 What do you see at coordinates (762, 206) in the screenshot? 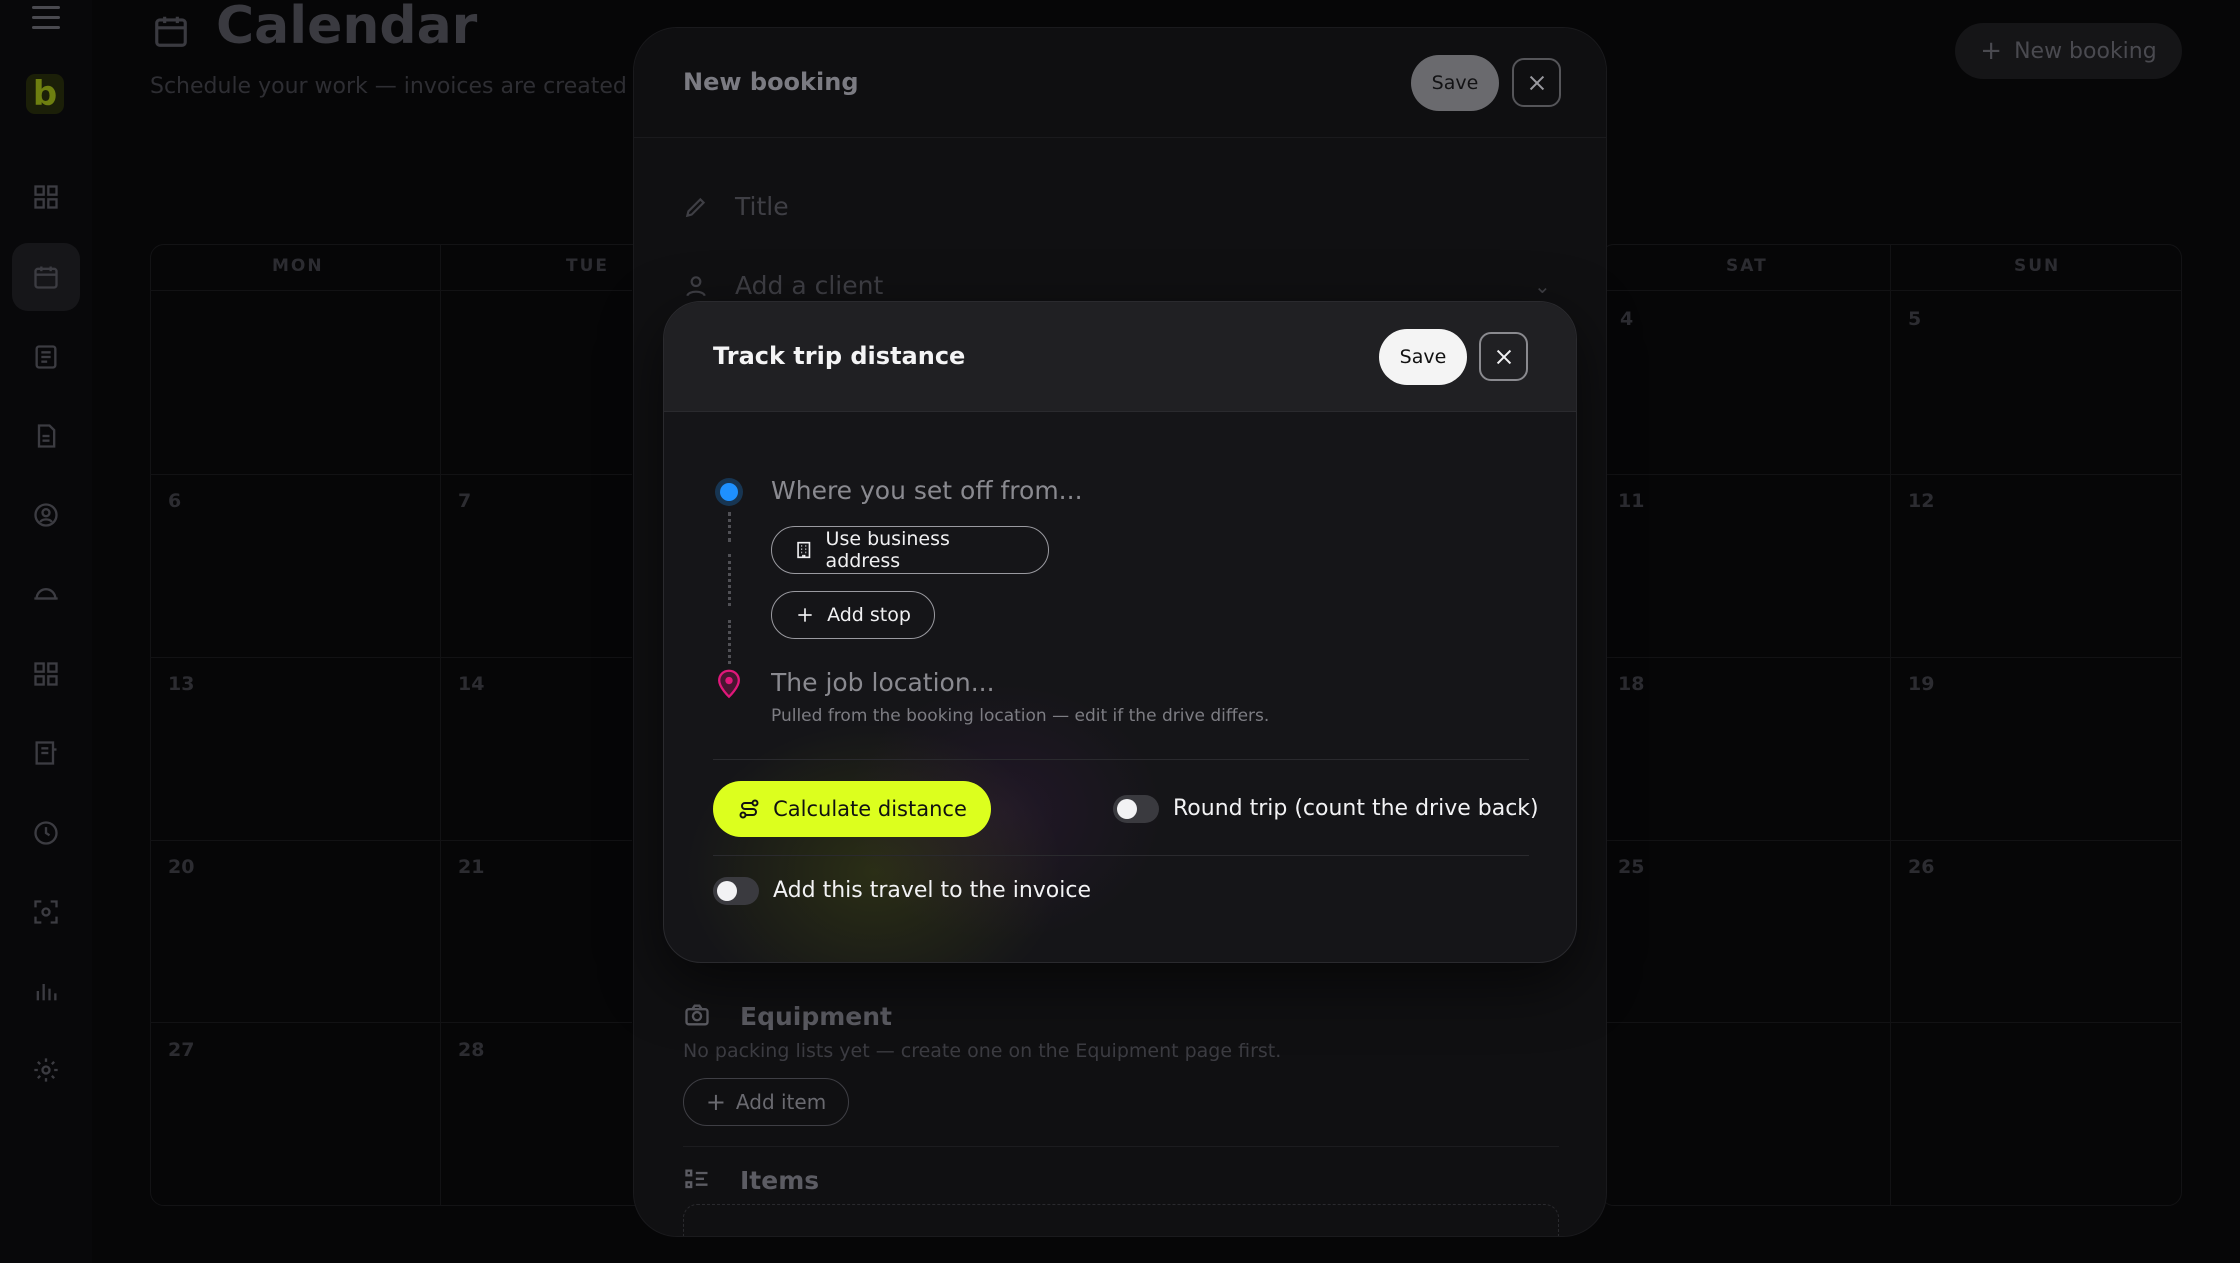
I see `title-placeholder: Title` at bounding box center [762, 206].